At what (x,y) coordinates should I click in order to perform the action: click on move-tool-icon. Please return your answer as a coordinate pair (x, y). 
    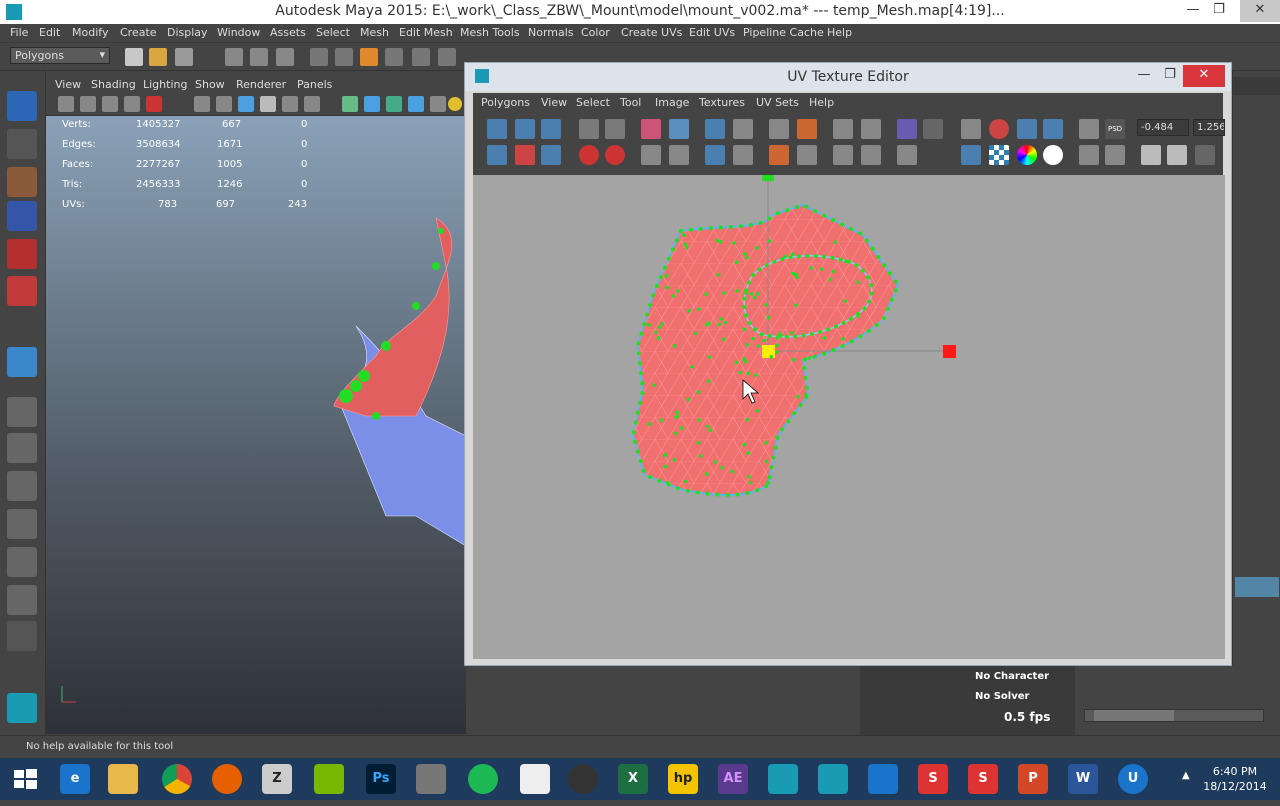
    Looking at the image, I should click on (22, 216).